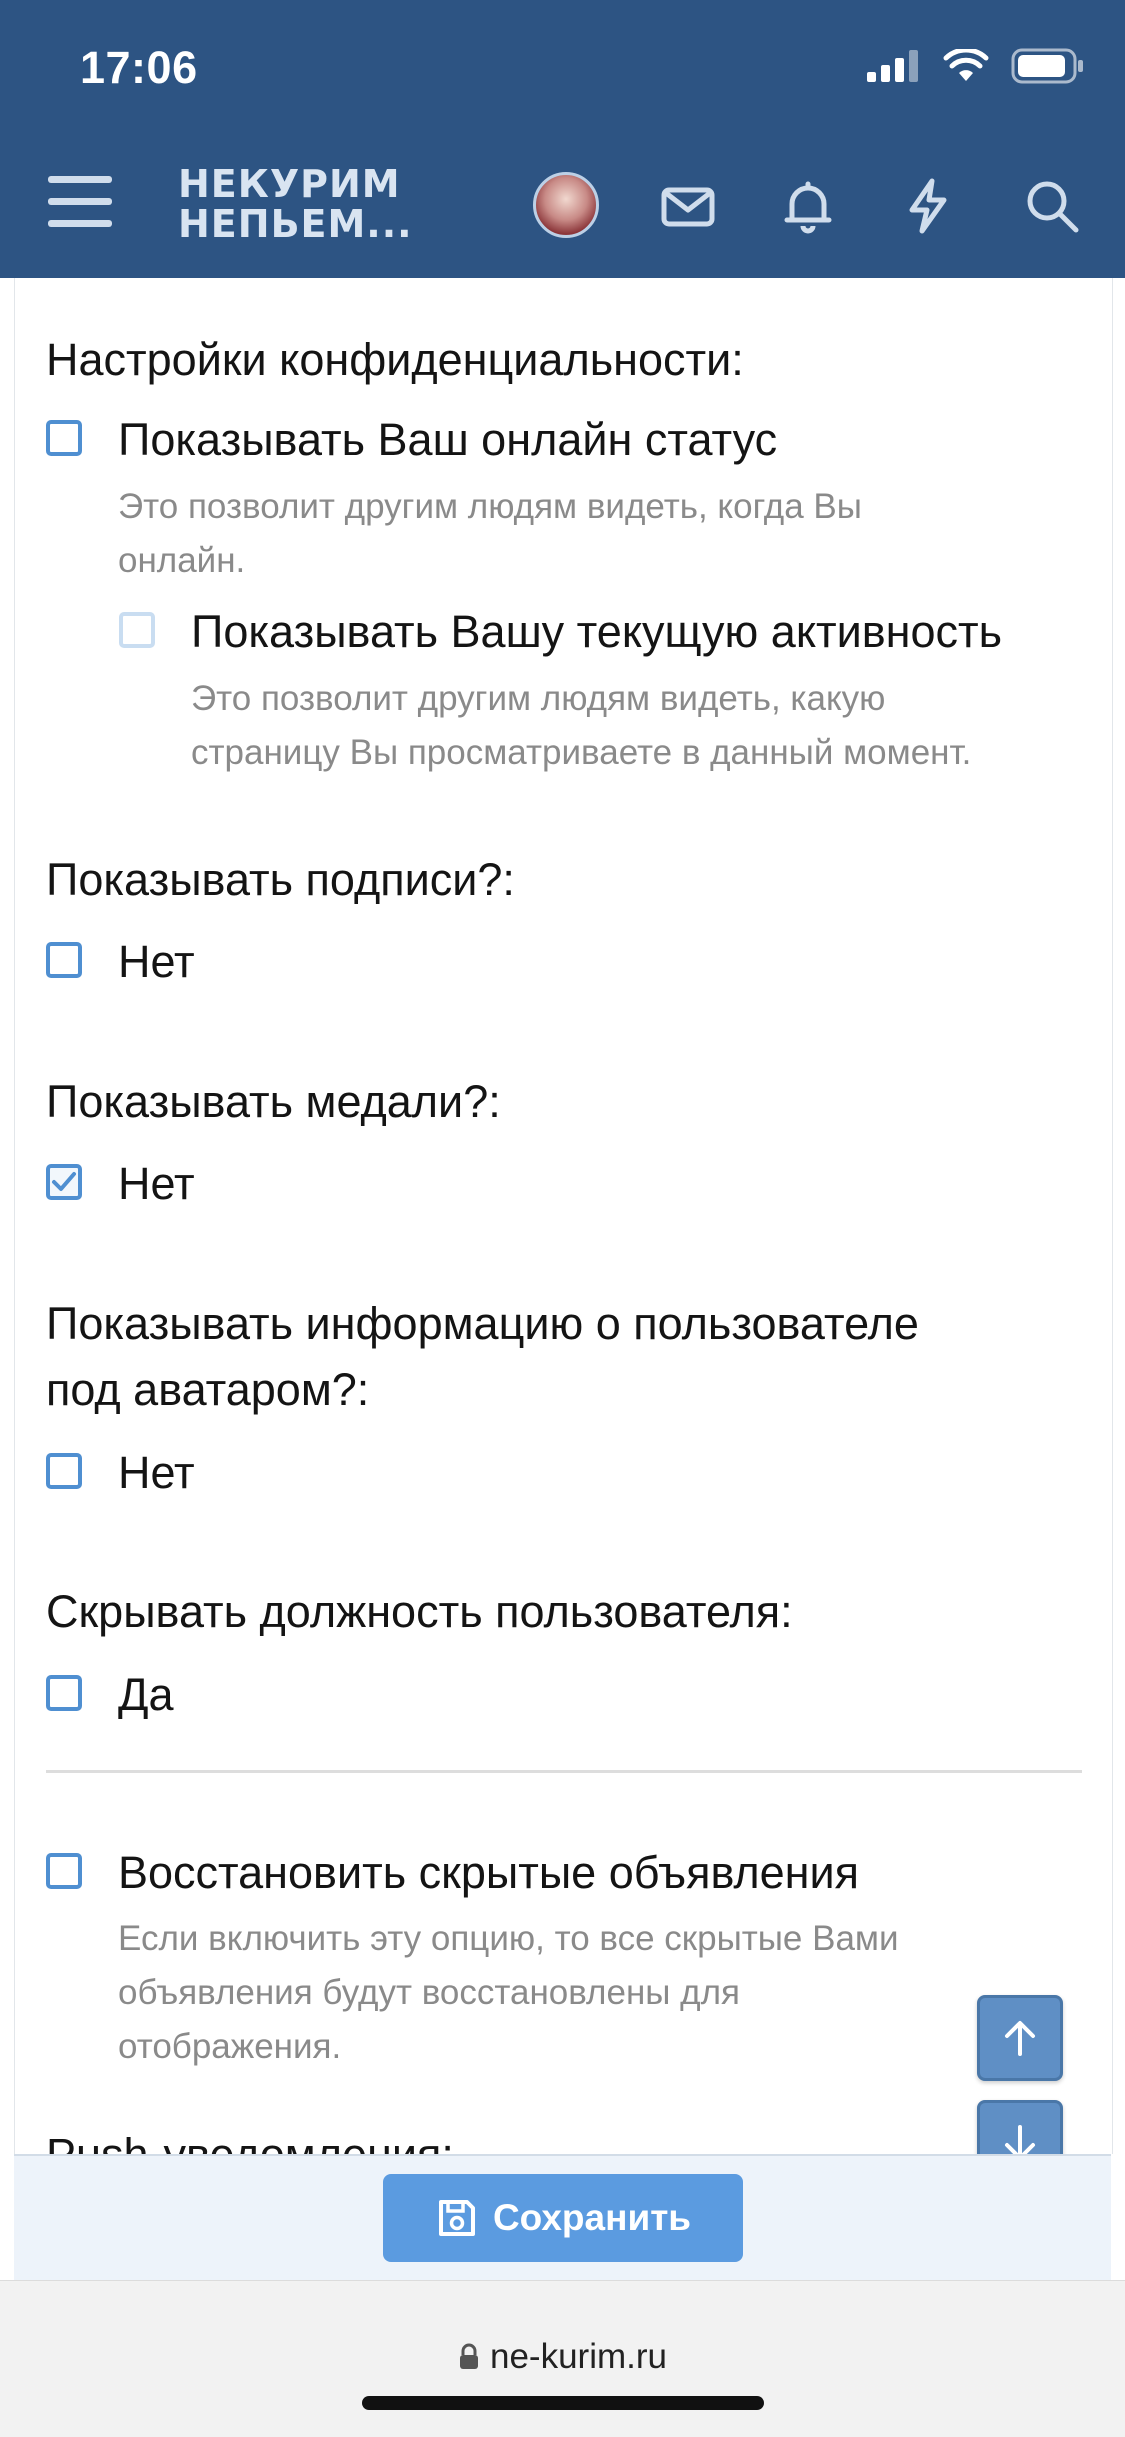  I want to click on cellular-signal-icon, so click(892, 66).